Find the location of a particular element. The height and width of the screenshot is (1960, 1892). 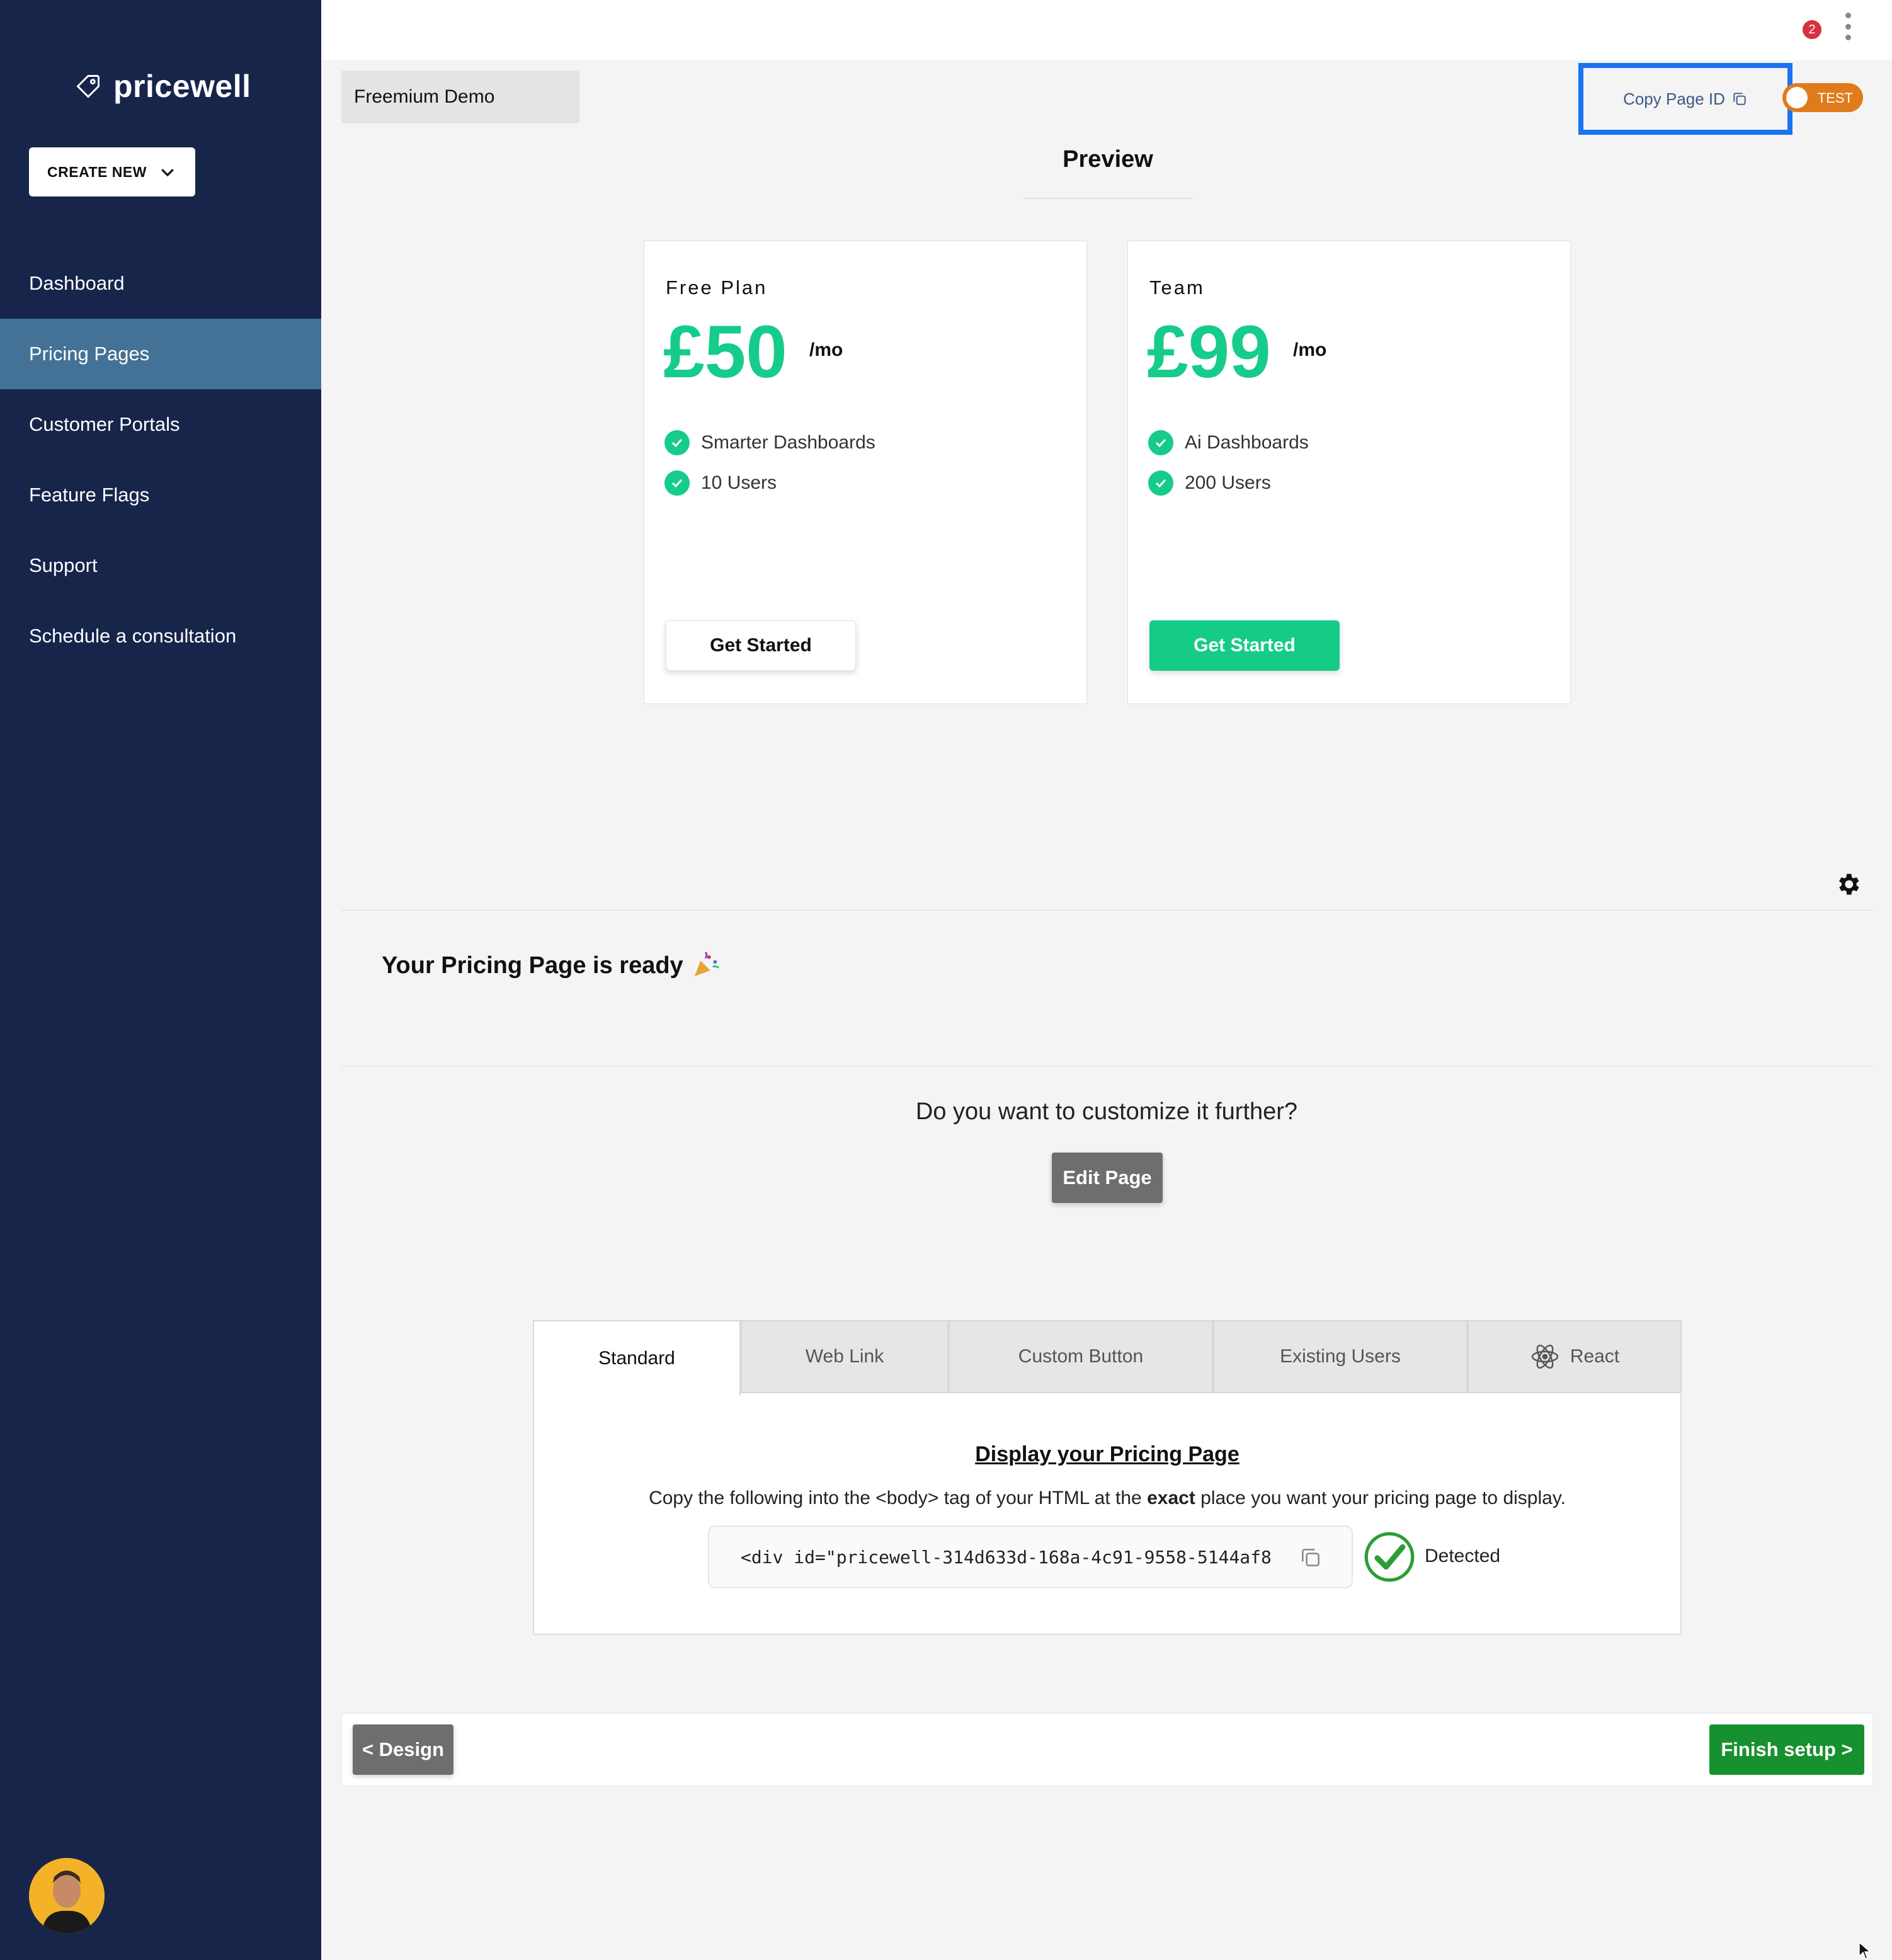

tab-label: Existing Users is located at coordinates (1340, 1356).